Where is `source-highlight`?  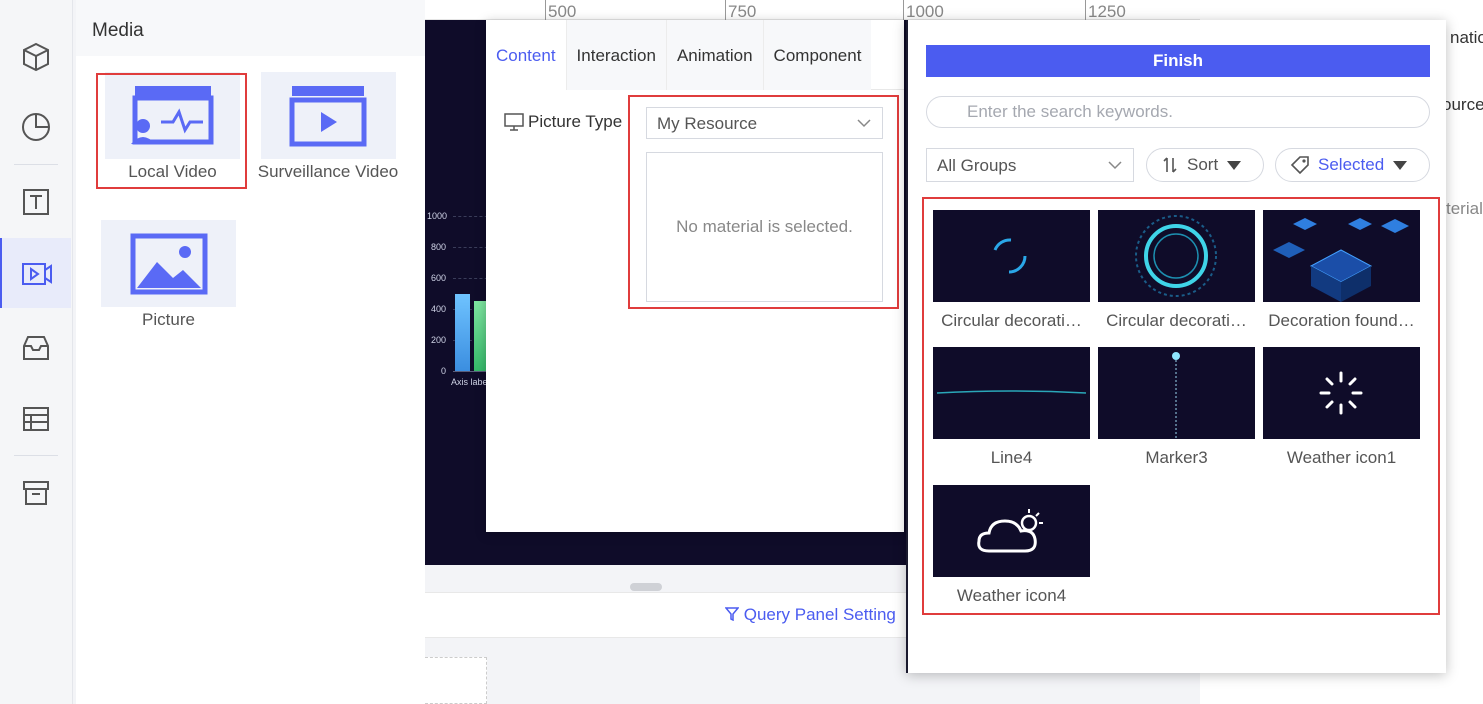 source-highlight is located at coordinates (763, 202).